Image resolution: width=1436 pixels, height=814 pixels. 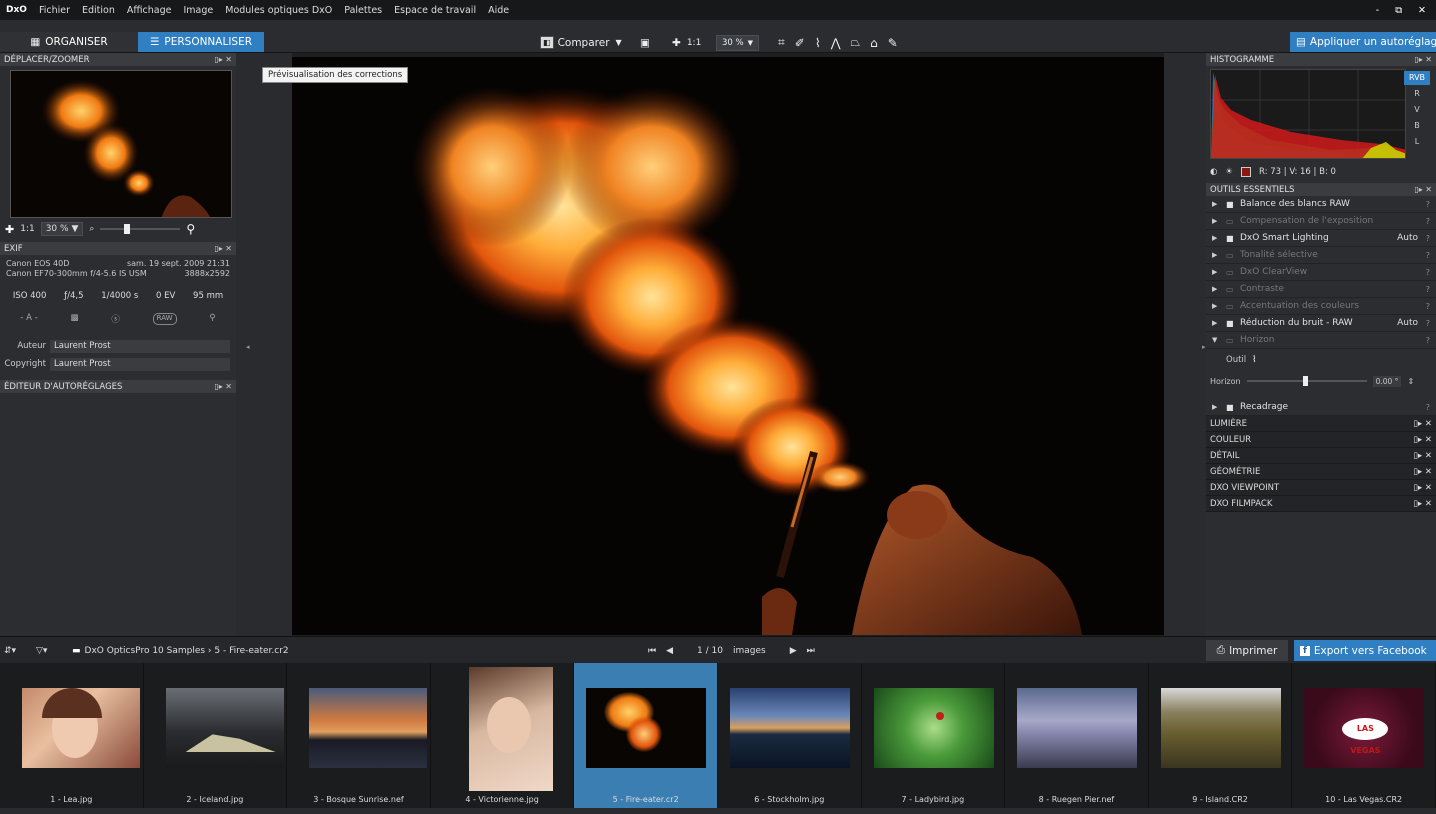 I want to click on customize-tab: ☰ PERSONNALISER, so click(x=201, y=42).